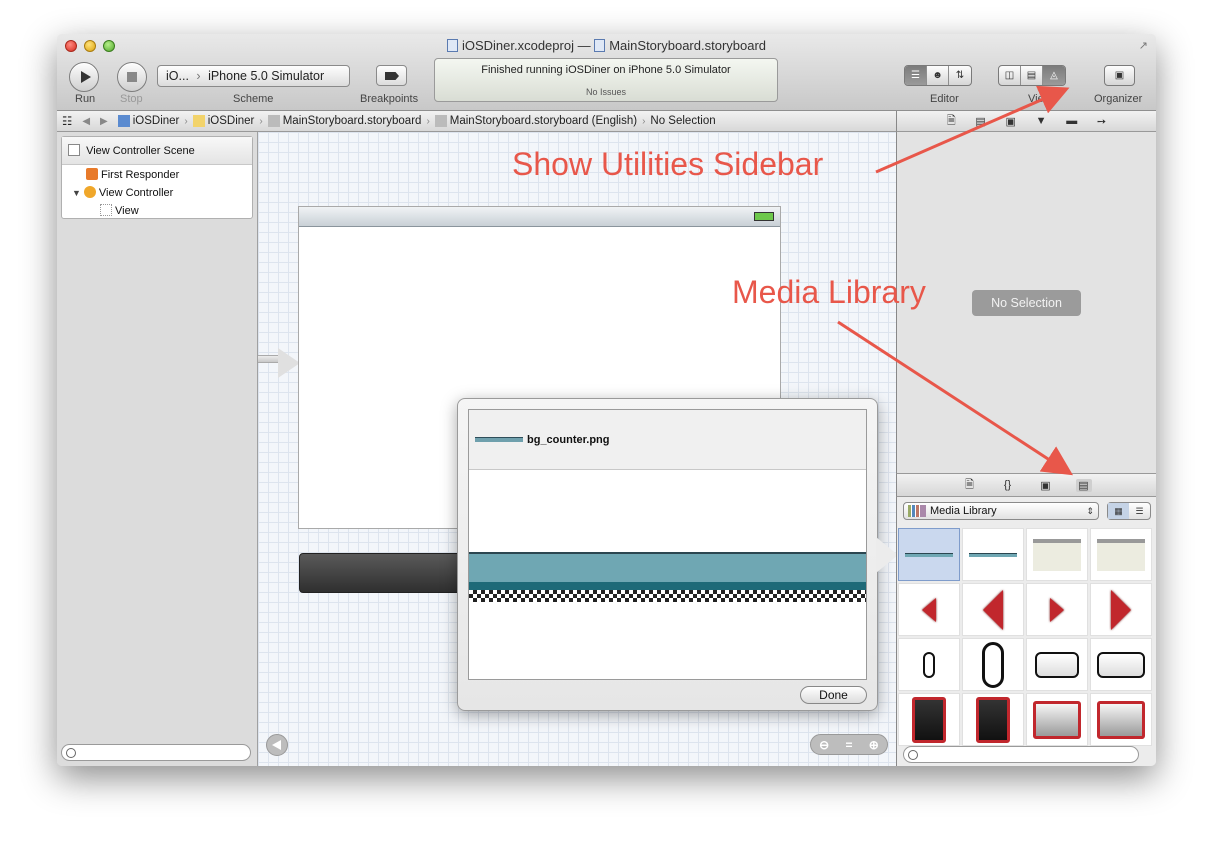  Describe the element at coordinates (157, 210) in the screenshot. I see `outline-item-view: View` at that location.